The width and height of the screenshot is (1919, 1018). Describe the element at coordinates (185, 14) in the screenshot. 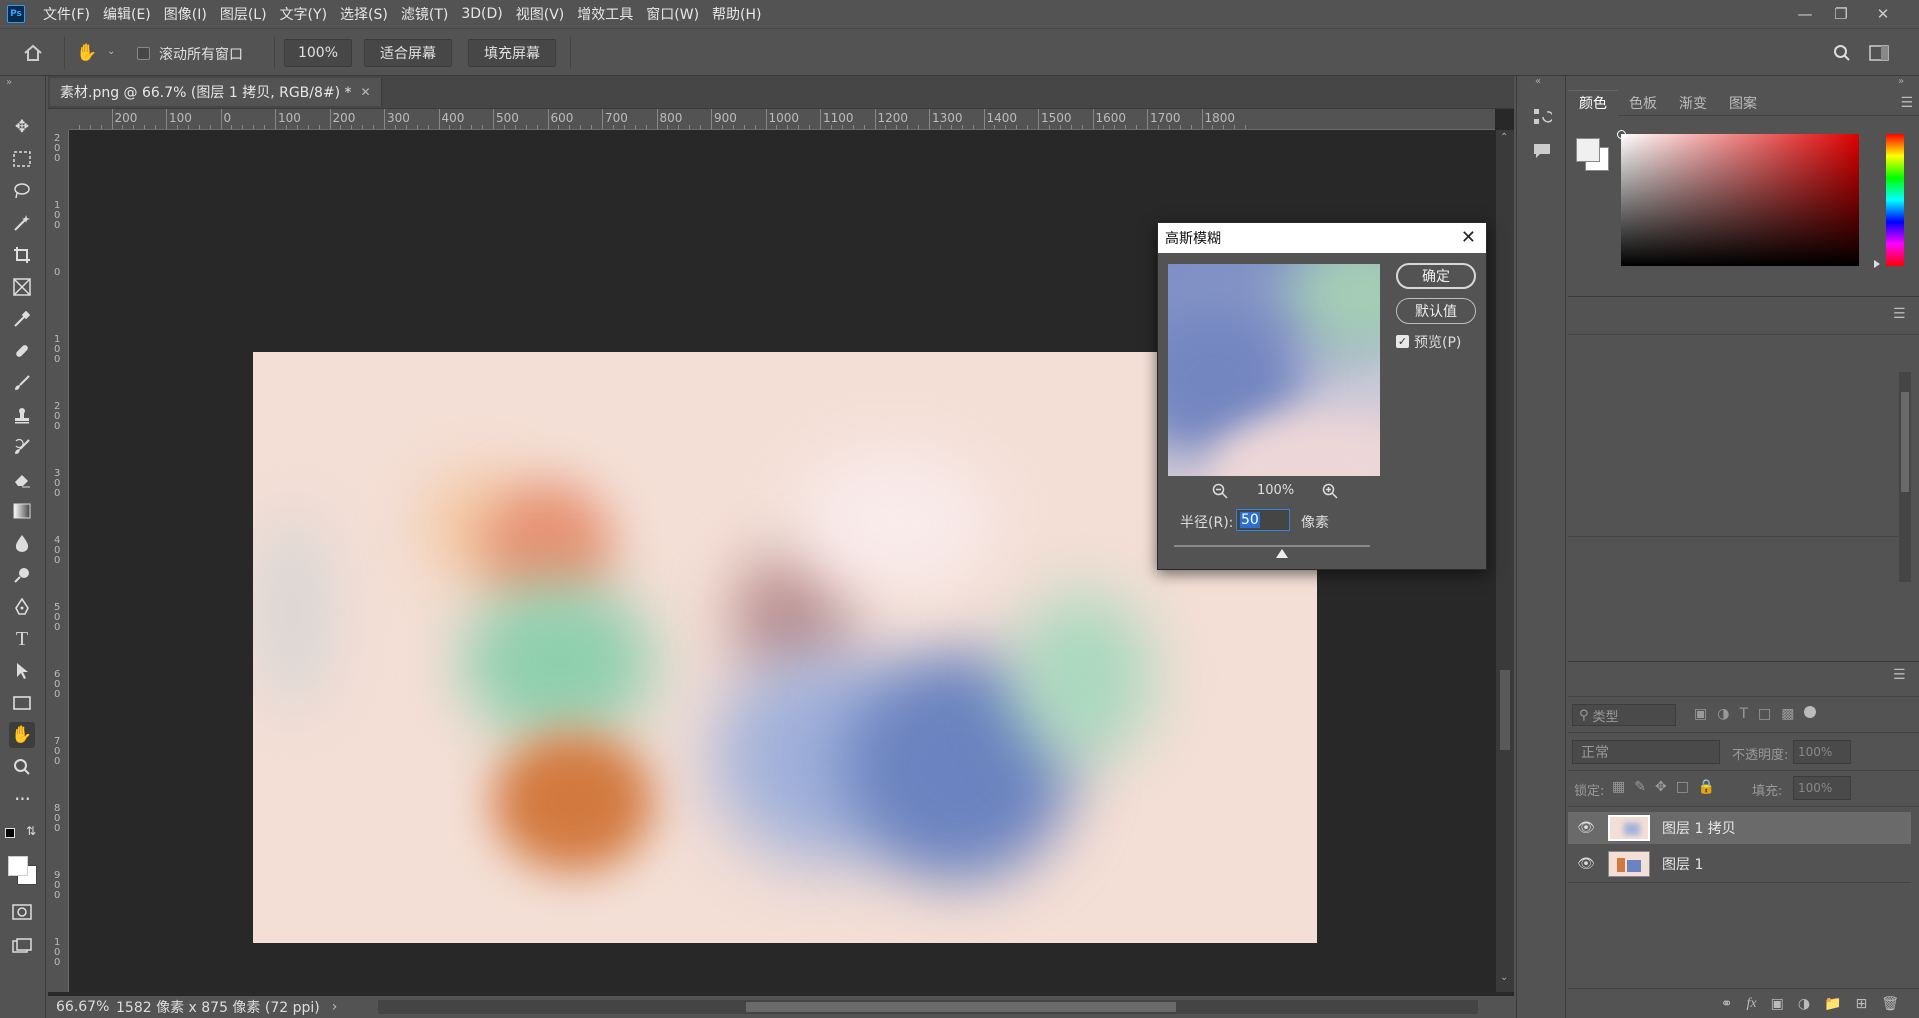

I see `menu-image: 图像(I)` at that location.